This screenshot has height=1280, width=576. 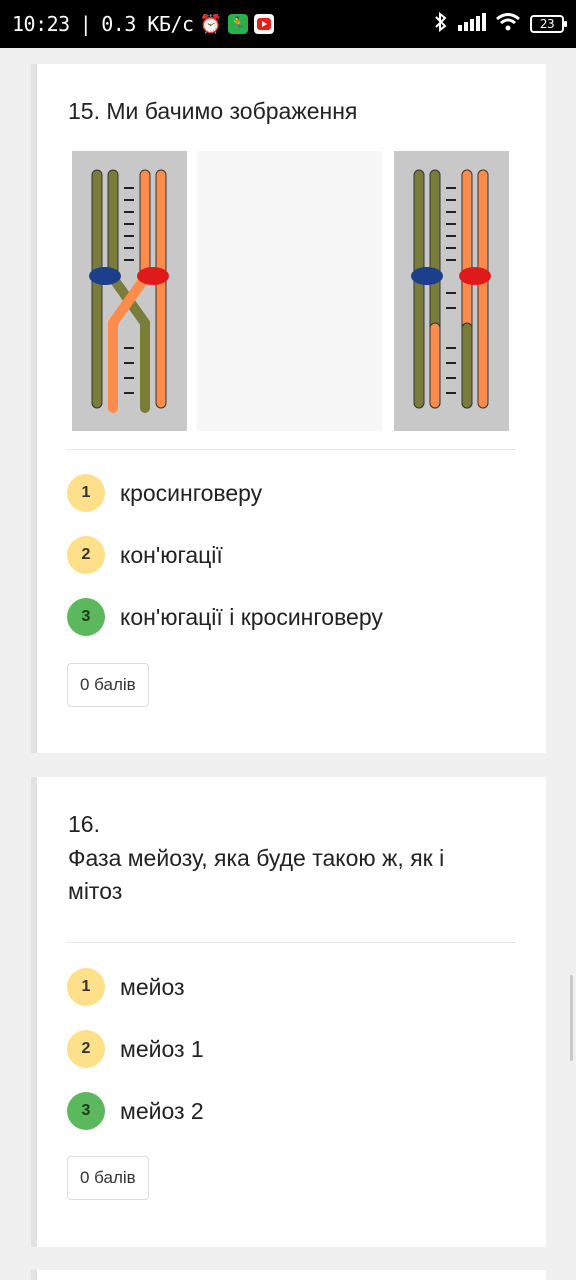 I want to click on option-label: мейоз 1, so click(x=162, y=1048).